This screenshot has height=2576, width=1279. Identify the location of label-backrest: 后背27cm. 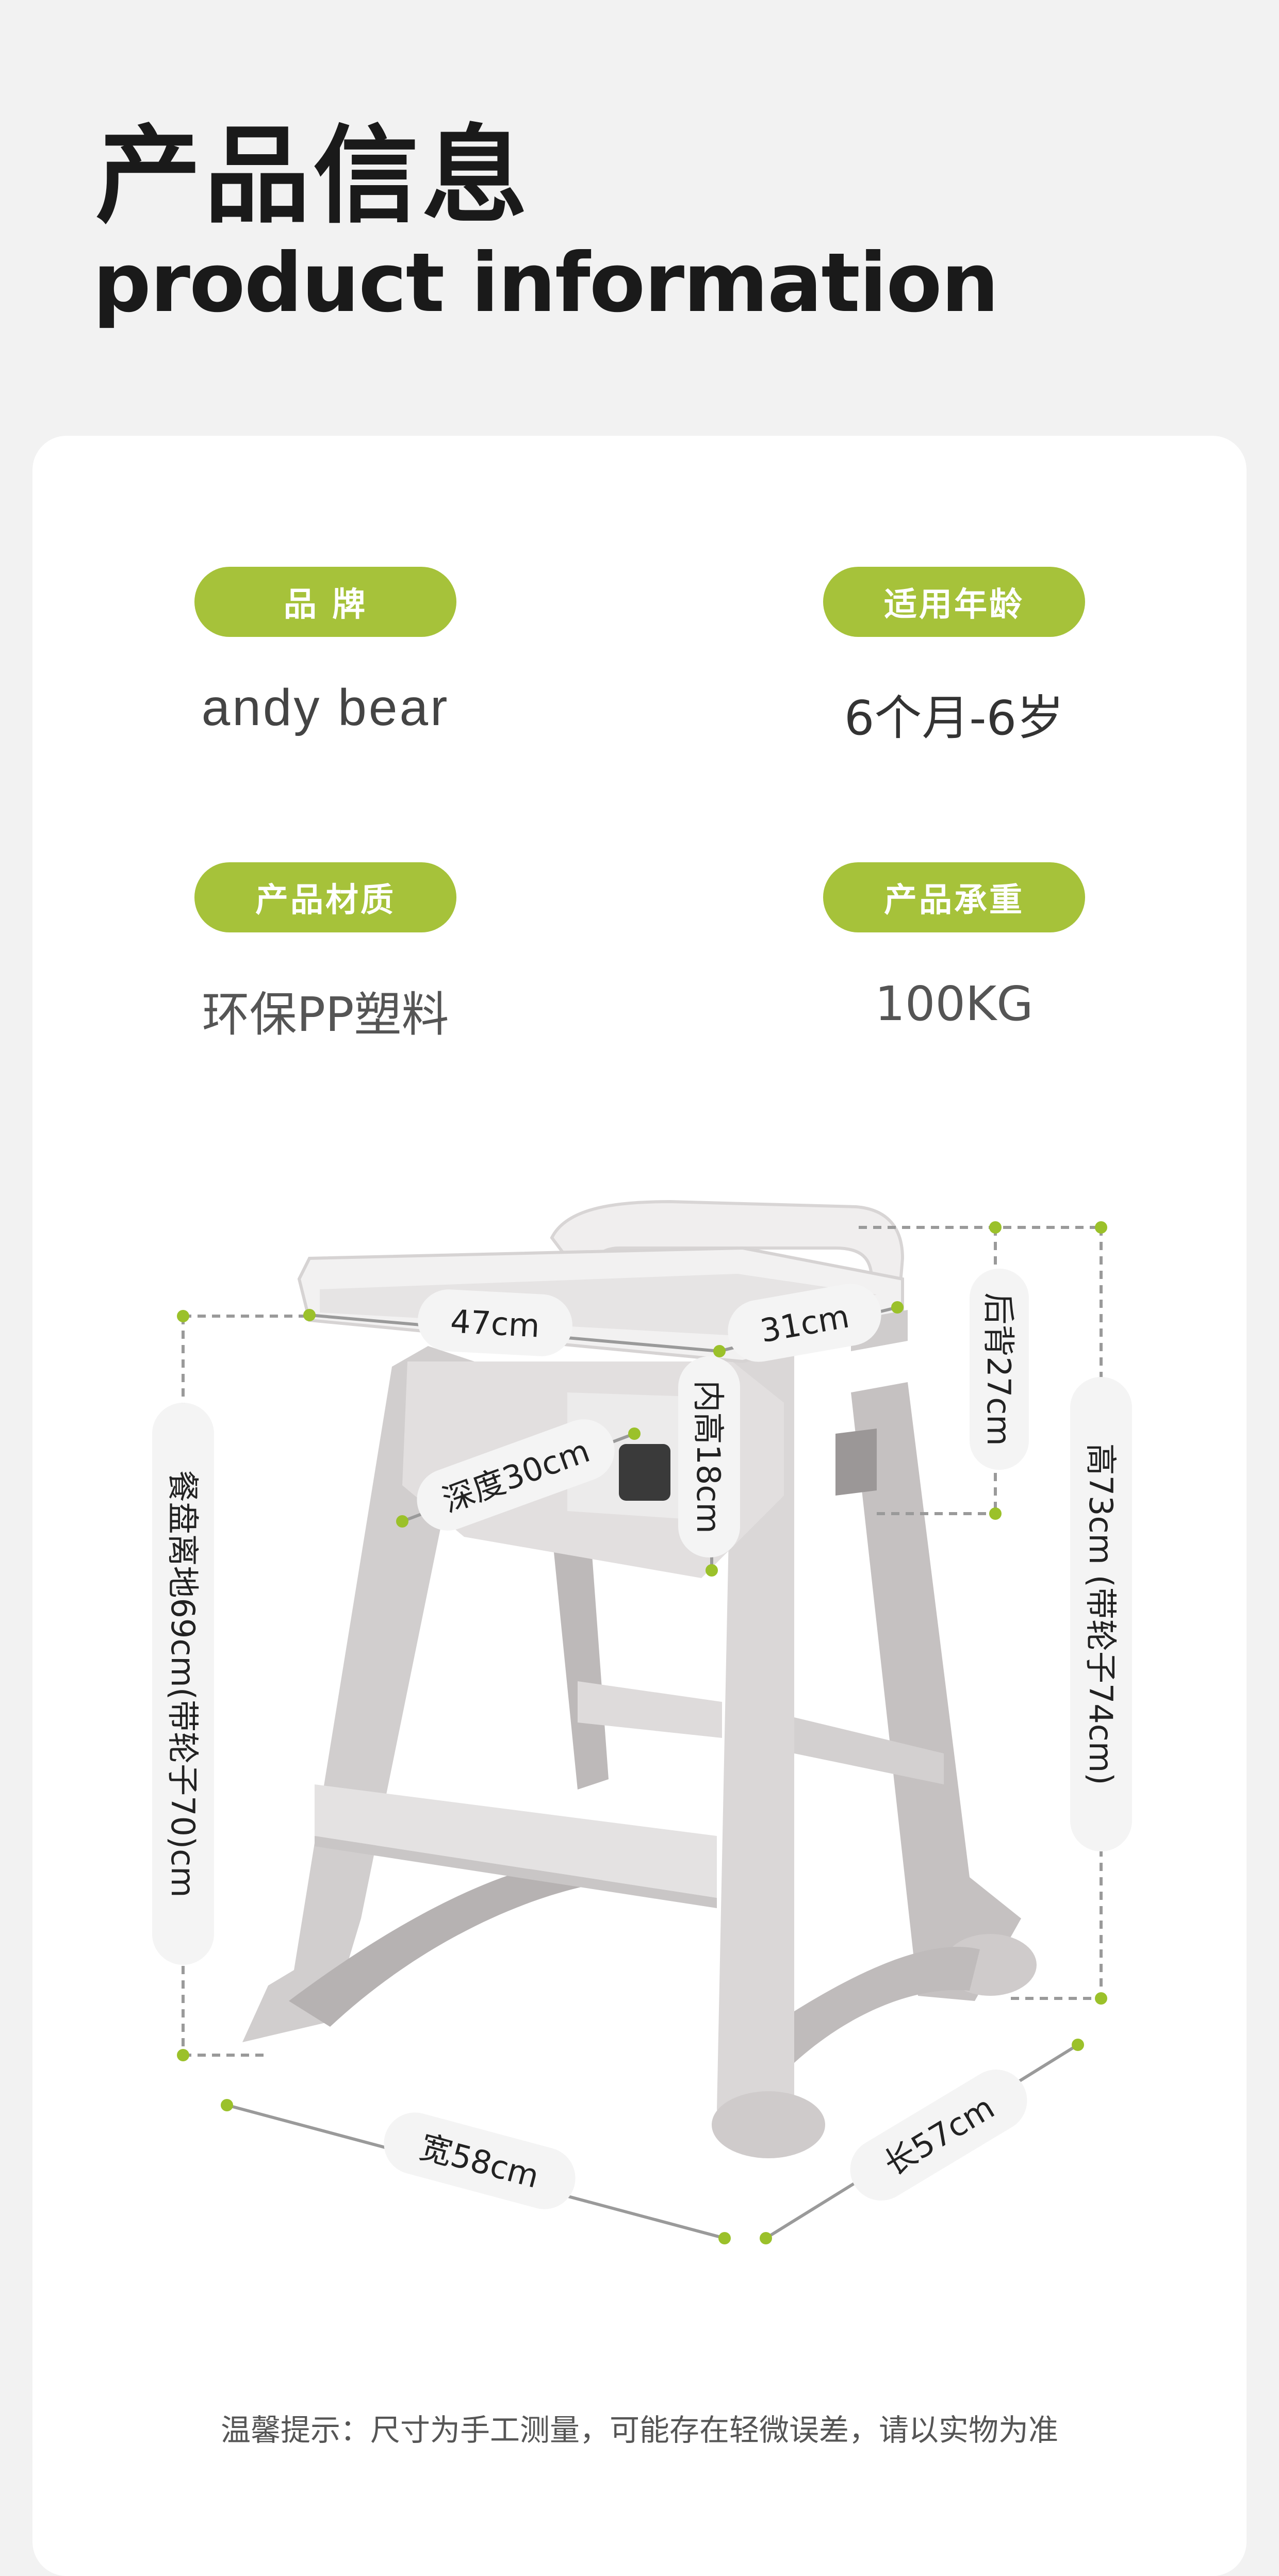
(1000, 1369).